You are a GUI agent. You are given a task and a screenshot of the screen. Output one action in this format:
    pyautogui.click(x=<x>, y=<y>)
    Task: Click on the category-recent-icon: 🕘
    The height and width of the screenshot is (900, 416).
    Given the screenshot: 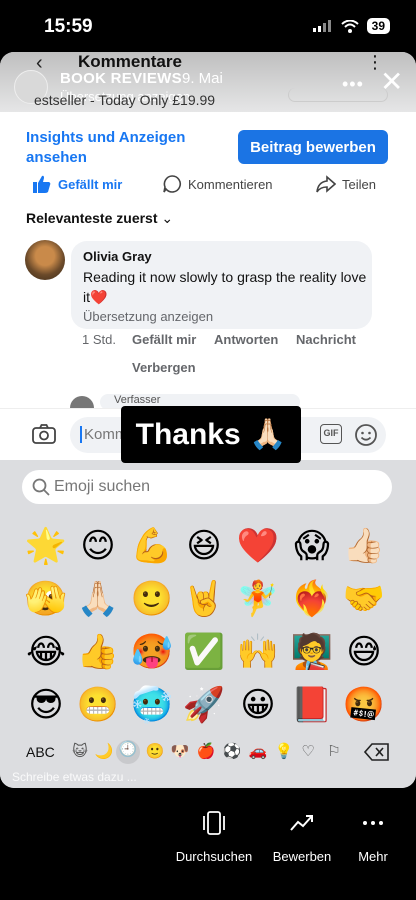 What is the action you would take?
    pyautogui.click(x=128, y=752)
    